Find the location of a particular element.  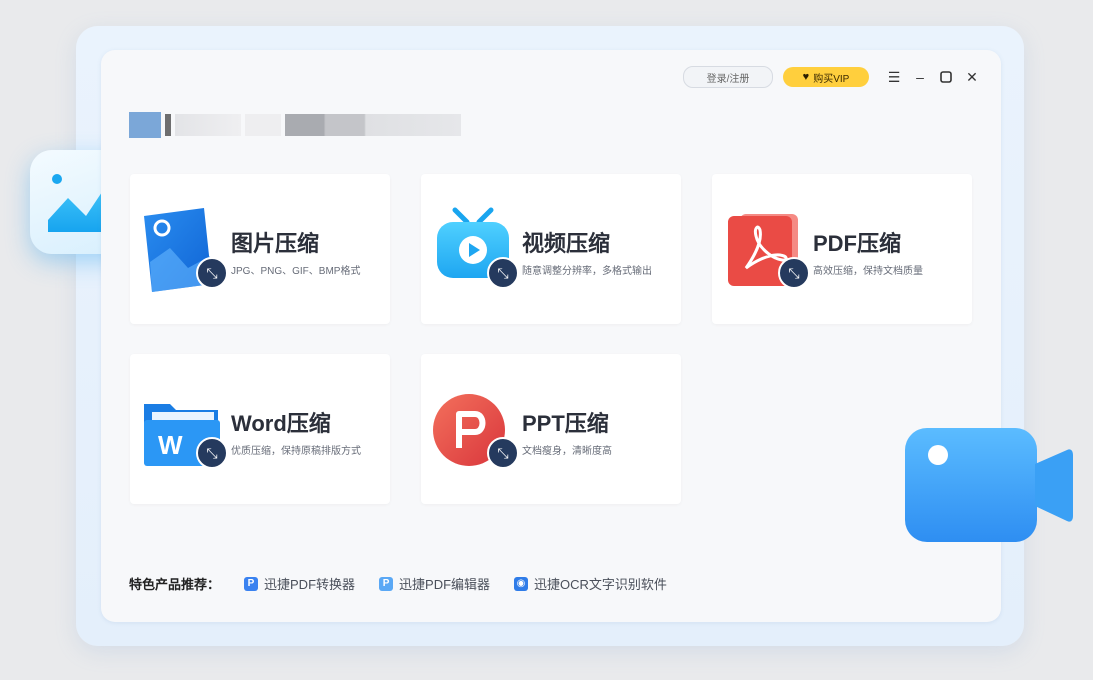

pdf-converter-link: P 迅捷PDF转换器 is located at coordinates (299, 583).